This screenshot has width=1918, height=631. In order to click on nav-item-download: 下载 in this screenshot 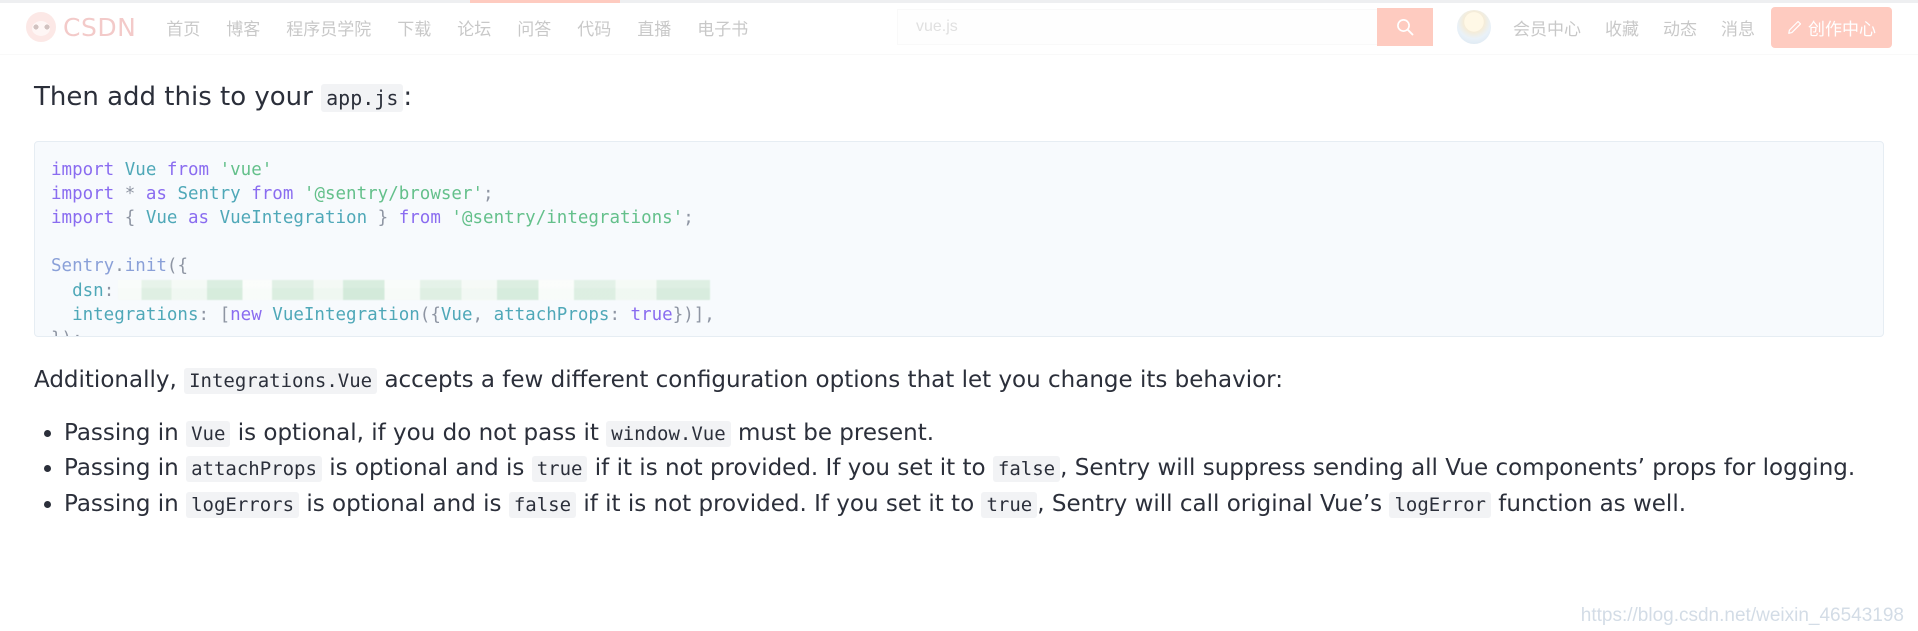, I will do `click(414, 27)`.